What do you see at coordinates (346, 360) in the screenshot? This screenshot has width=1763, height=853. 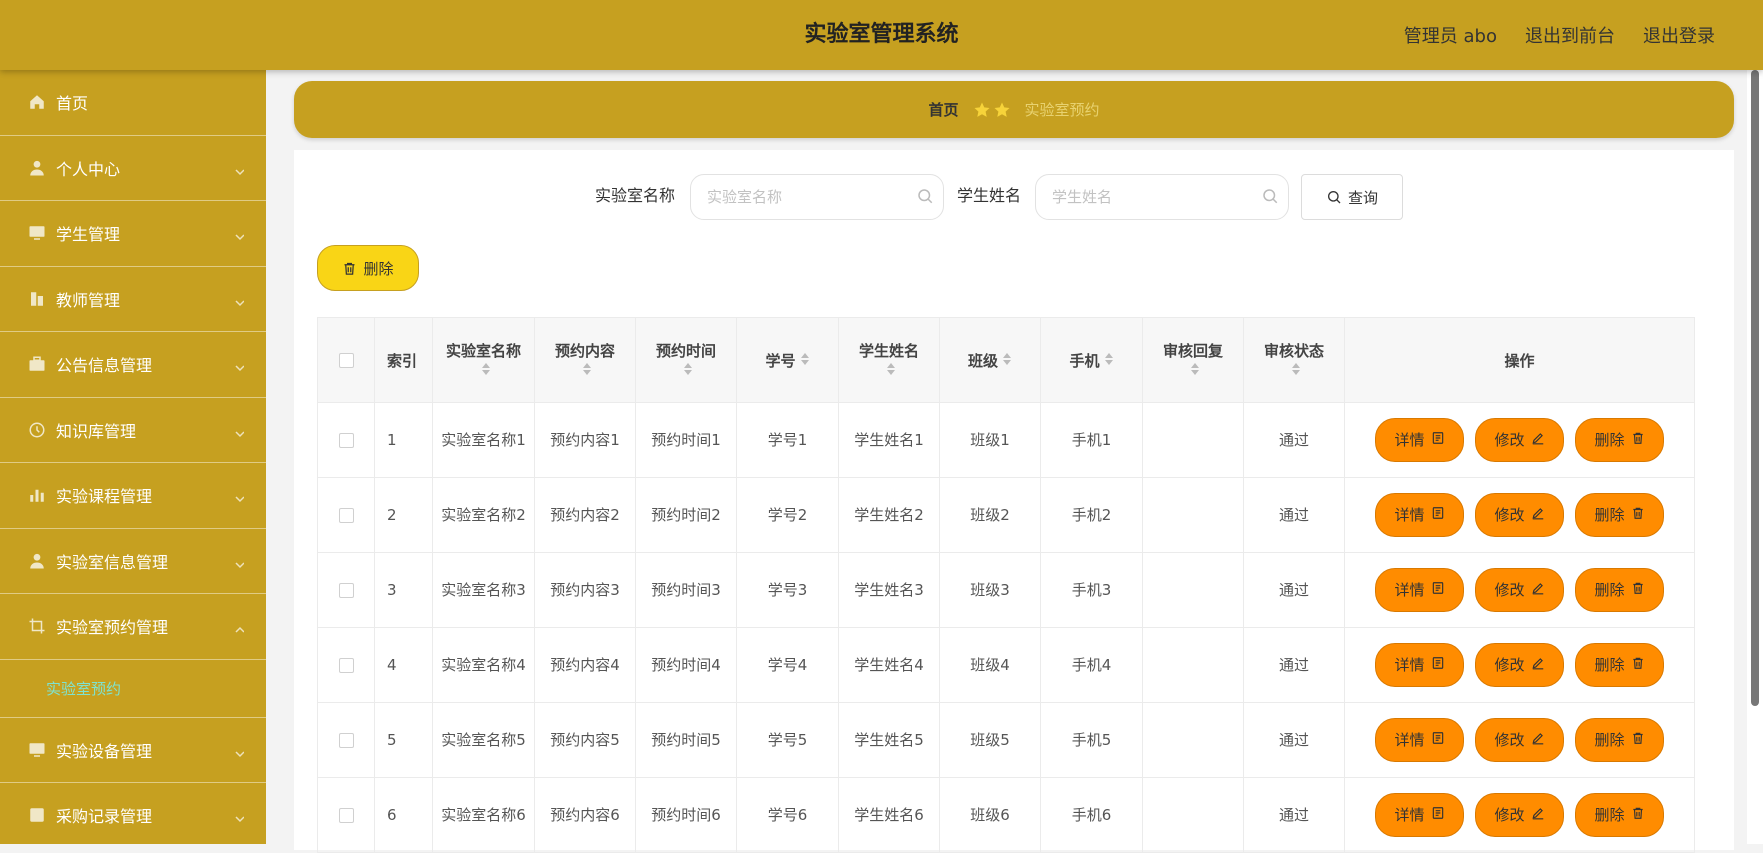 I see `select-all-checkbox` at bounding box center [346, 360].